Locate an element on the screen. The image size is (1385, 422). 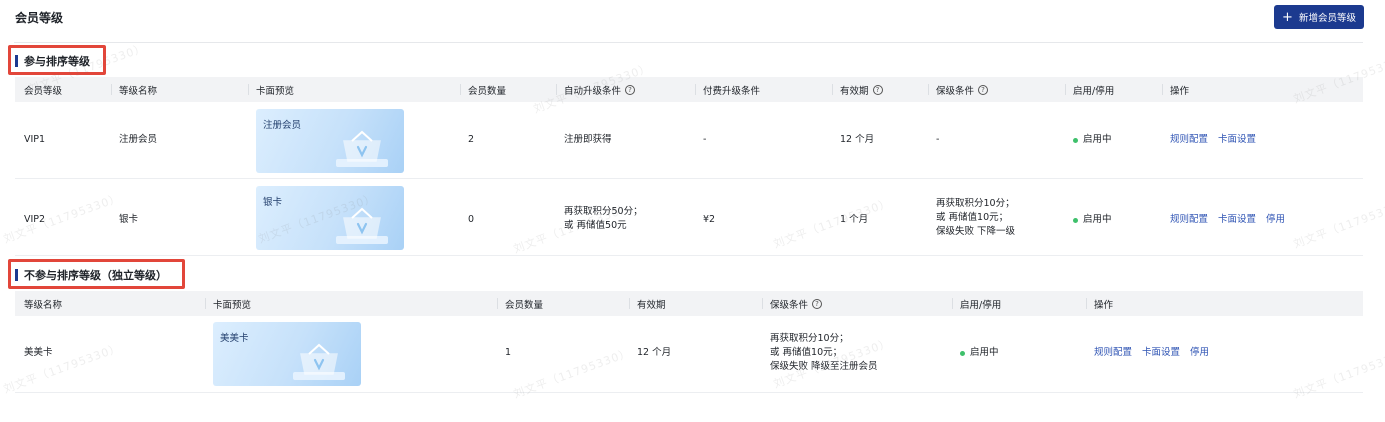
col-header: 有效期? is located at coordinates (857, 89).